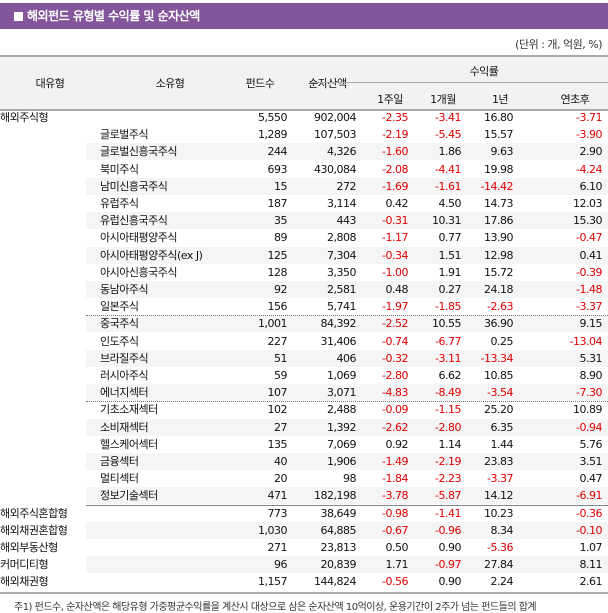  What do you see at coordinates (589, 238) in the screenshot?
I see `cell-ytd: -0.47` at bounding box center [589, 238].